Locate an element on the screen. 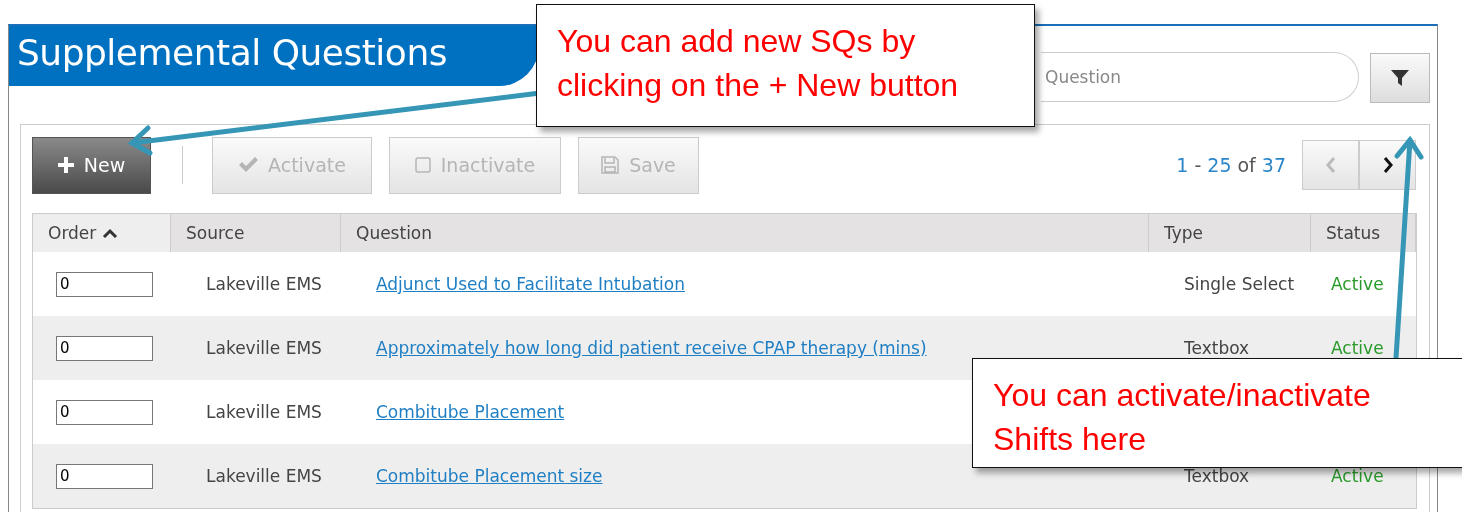  range-start: 1 is located at coordinates (1182, 165).